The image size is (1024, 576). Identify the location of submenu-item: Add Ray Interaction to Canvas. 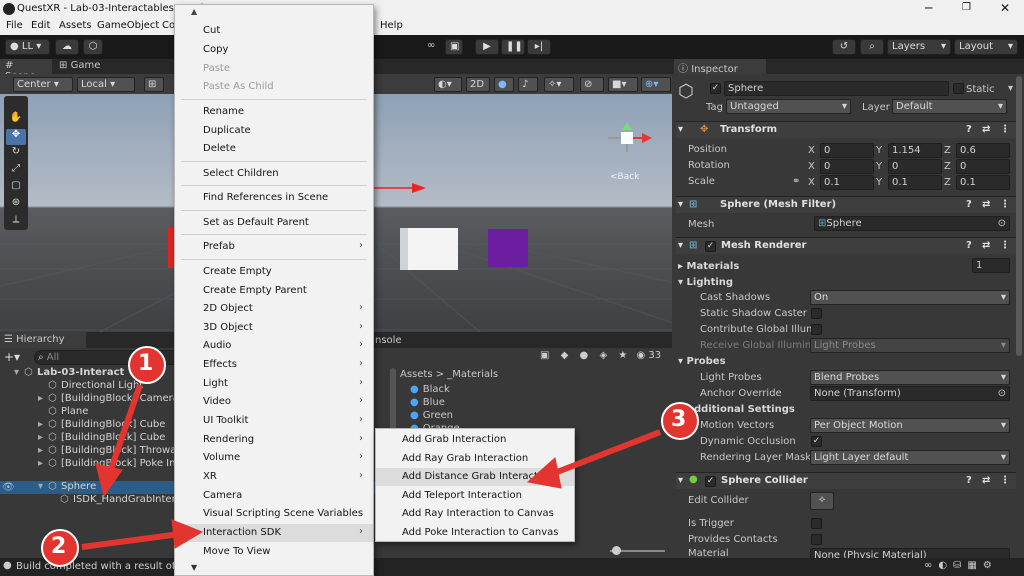
(475, 514).